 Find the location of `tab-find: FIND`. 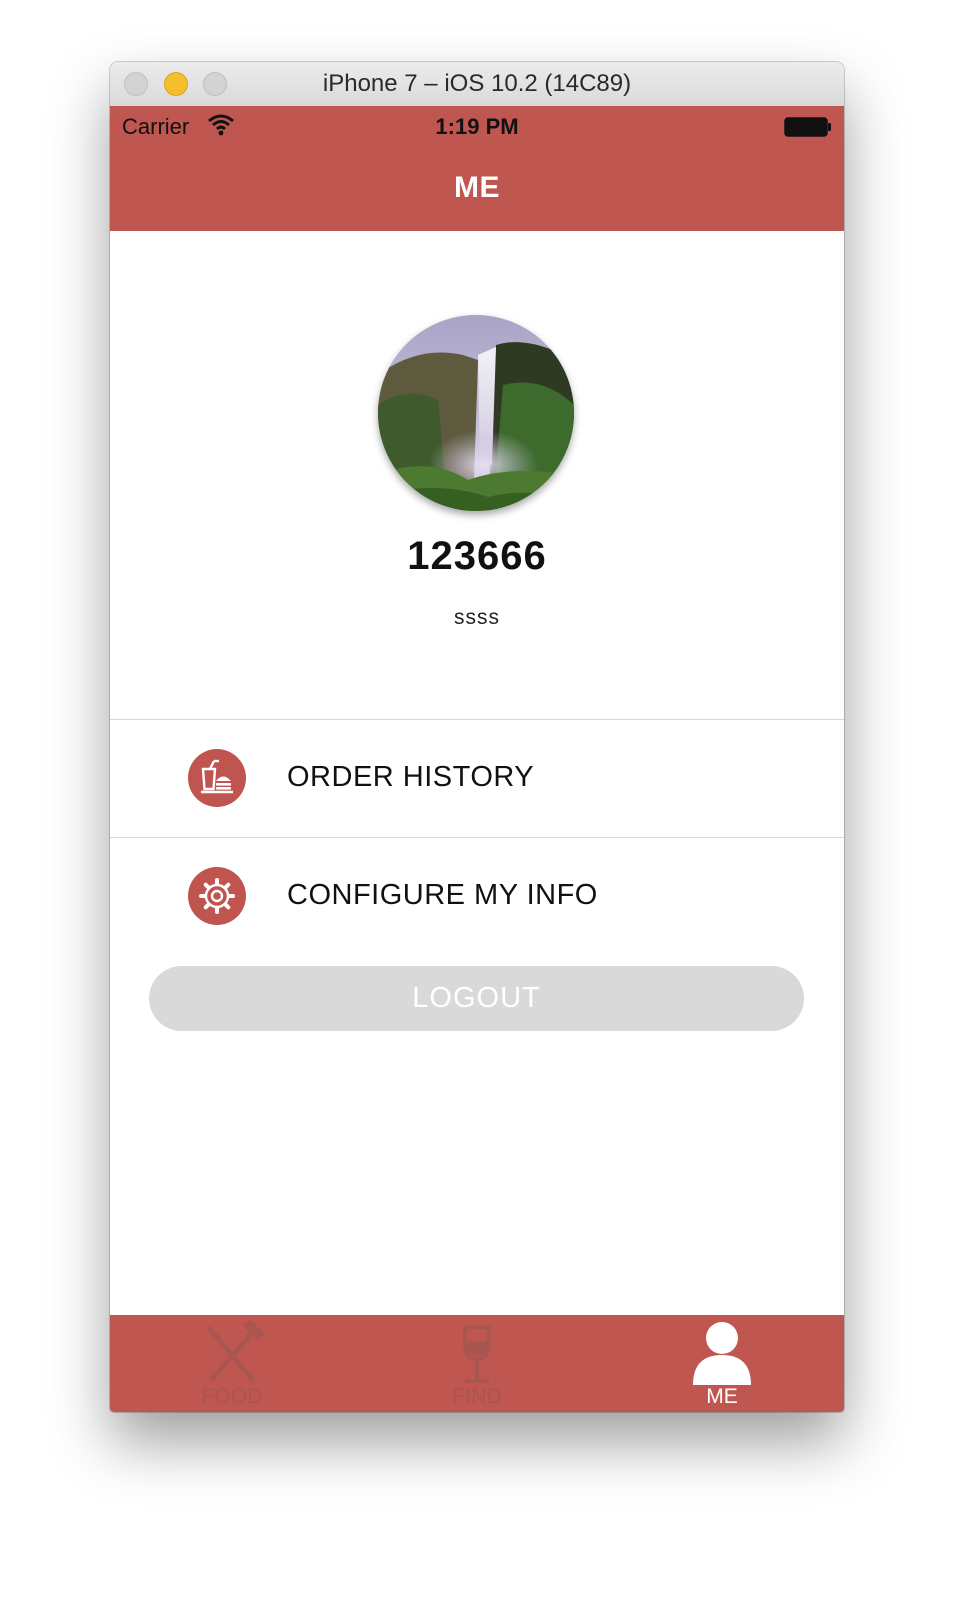

tab-find: FIND is located at coordinates (477, 1363).